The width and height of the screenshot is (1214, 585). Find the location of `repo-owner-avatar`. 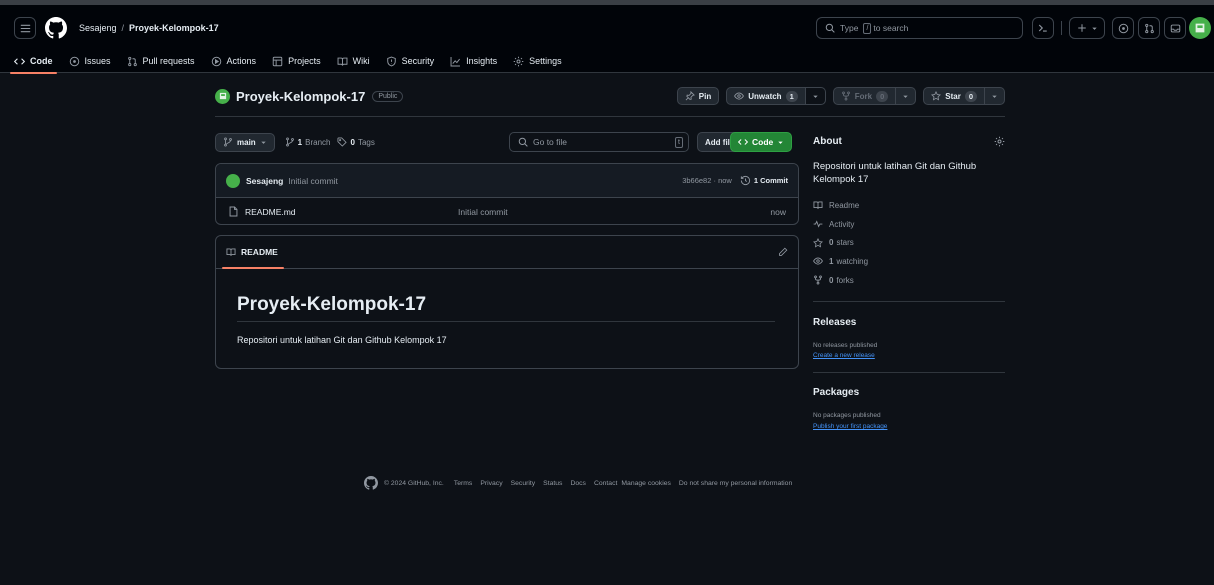

repo-owner-avatar is located at coordinates (222, 96).